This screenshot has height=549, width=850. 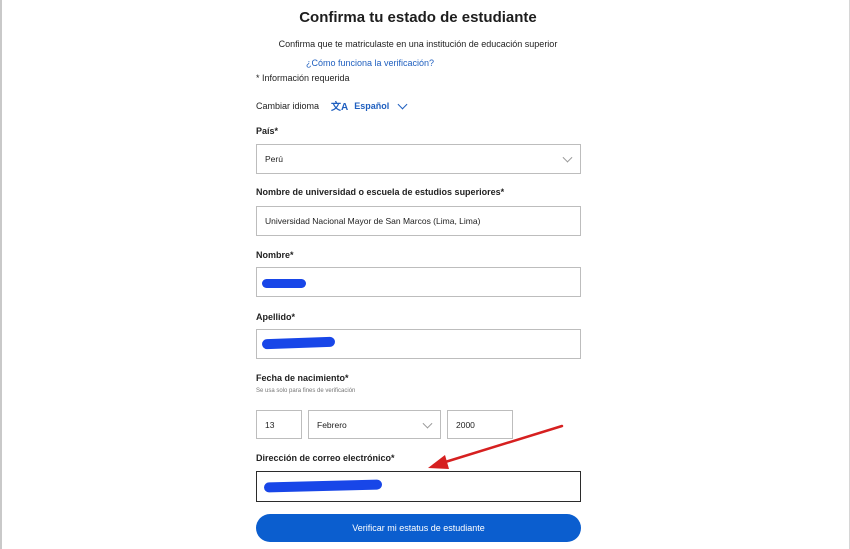 I want to click on translate-icon: 文A, so click(x=340, y=107).